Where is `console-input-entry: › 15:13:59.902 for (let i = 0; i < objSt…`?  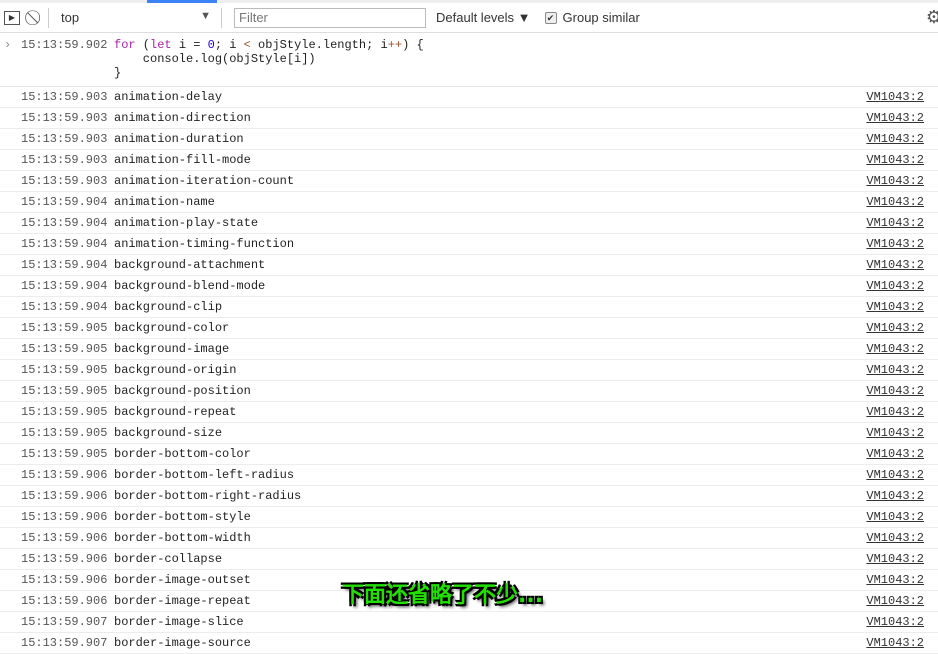 console-input-entry: › 15:13:59.902 for (let i = 0; i < objSt… is located at coordinates (469, 60).